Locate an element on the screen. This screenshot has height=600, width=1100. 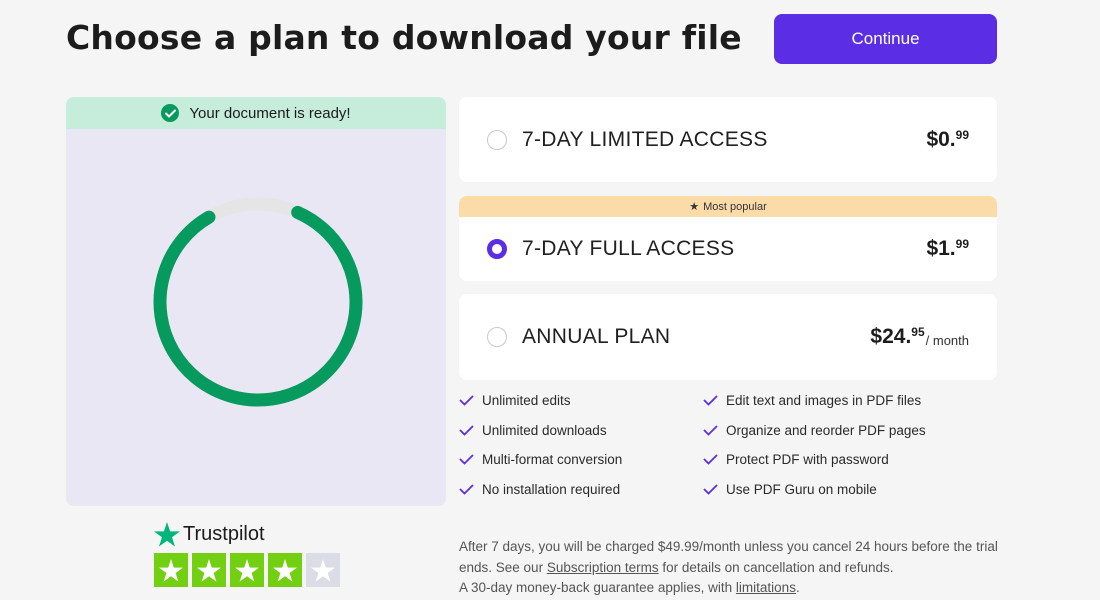
trustpilot-logo: Trustpilot is located at coordinates (247, 534).